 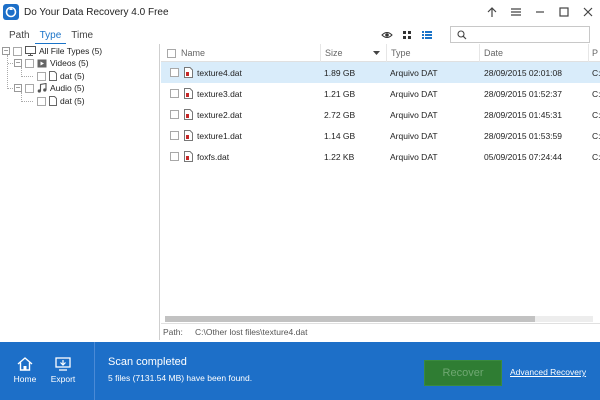 I want to click on home-label: Home, so click(x=25, y=379).